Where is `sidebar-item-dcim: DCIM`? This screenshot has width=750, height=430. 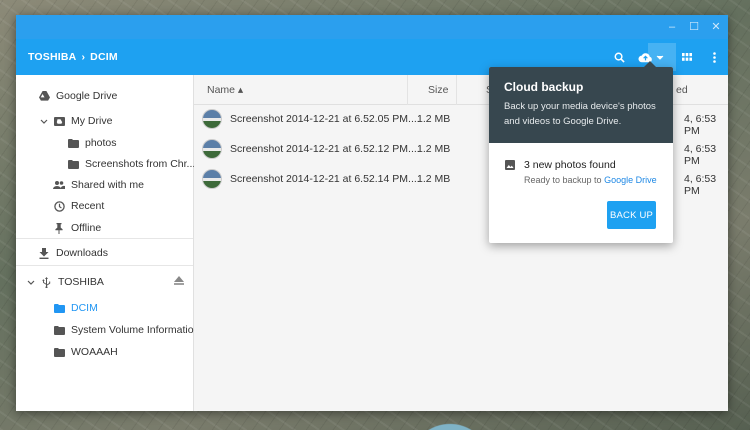 sidebar-item-dcim: DCIM is located at coordinates (75, 308).